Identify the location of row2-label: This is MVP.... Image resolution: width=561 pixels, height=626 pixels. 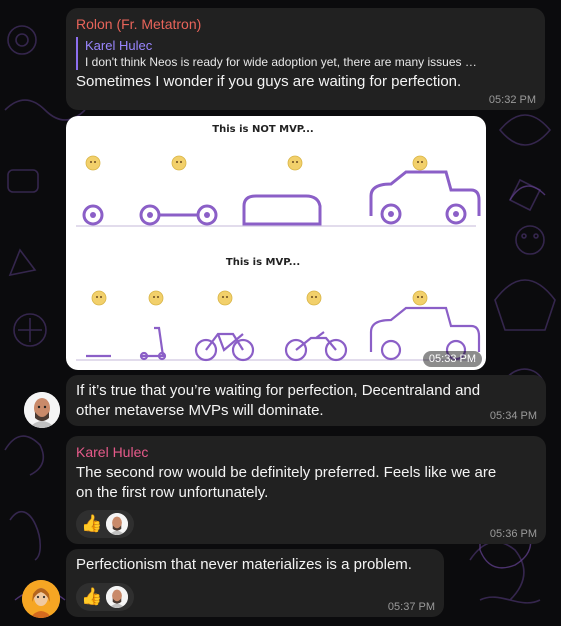
(263, 262).